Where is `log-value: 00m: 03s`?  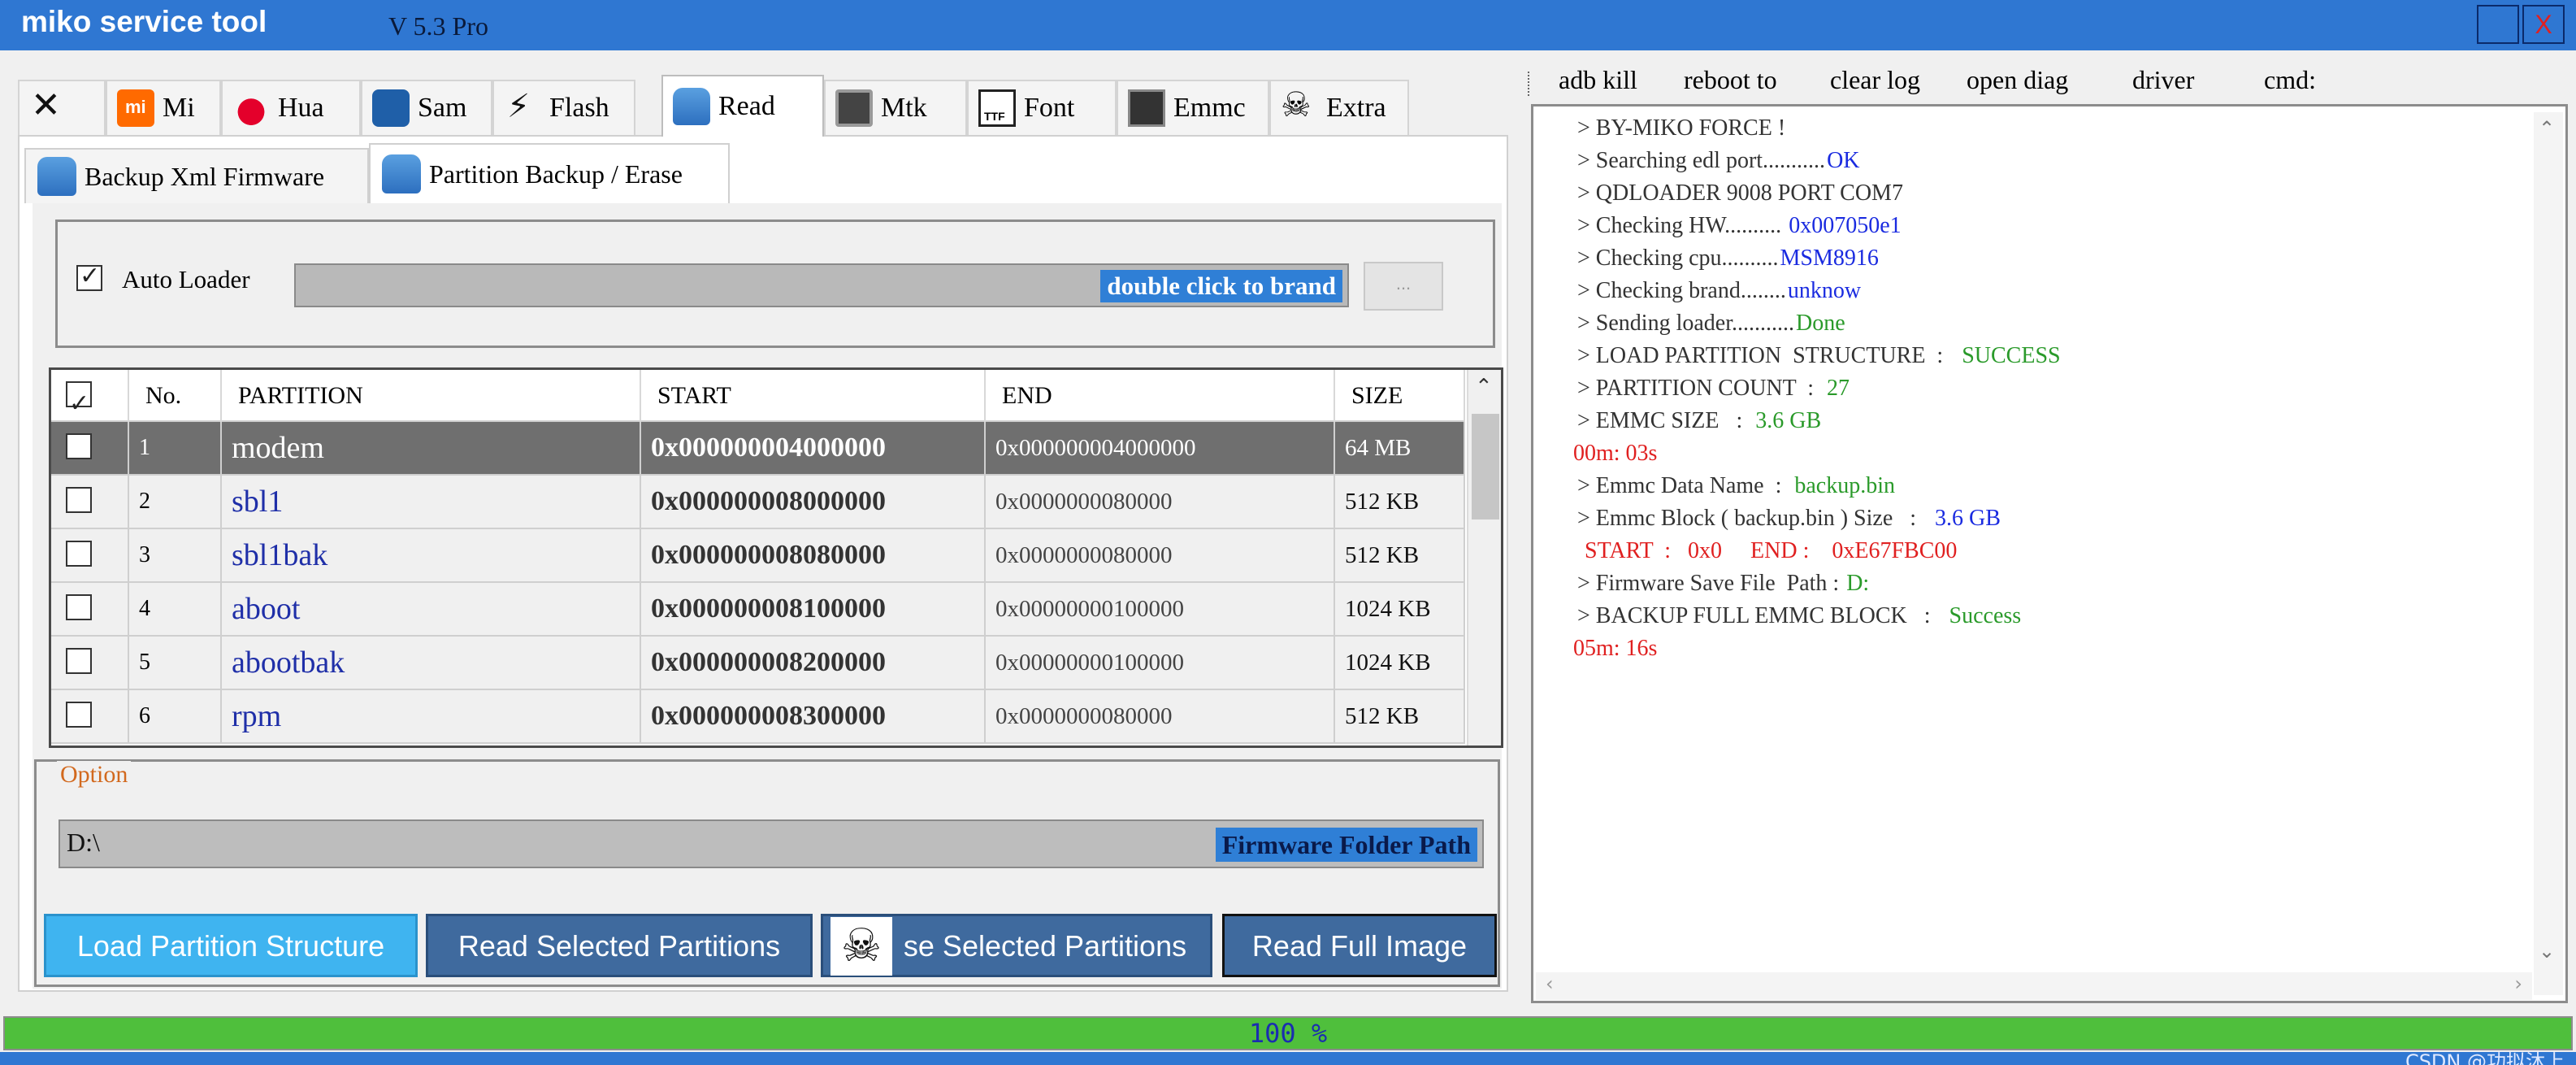
log-value: 00m: 03s is located at coordinates (1615, 453).